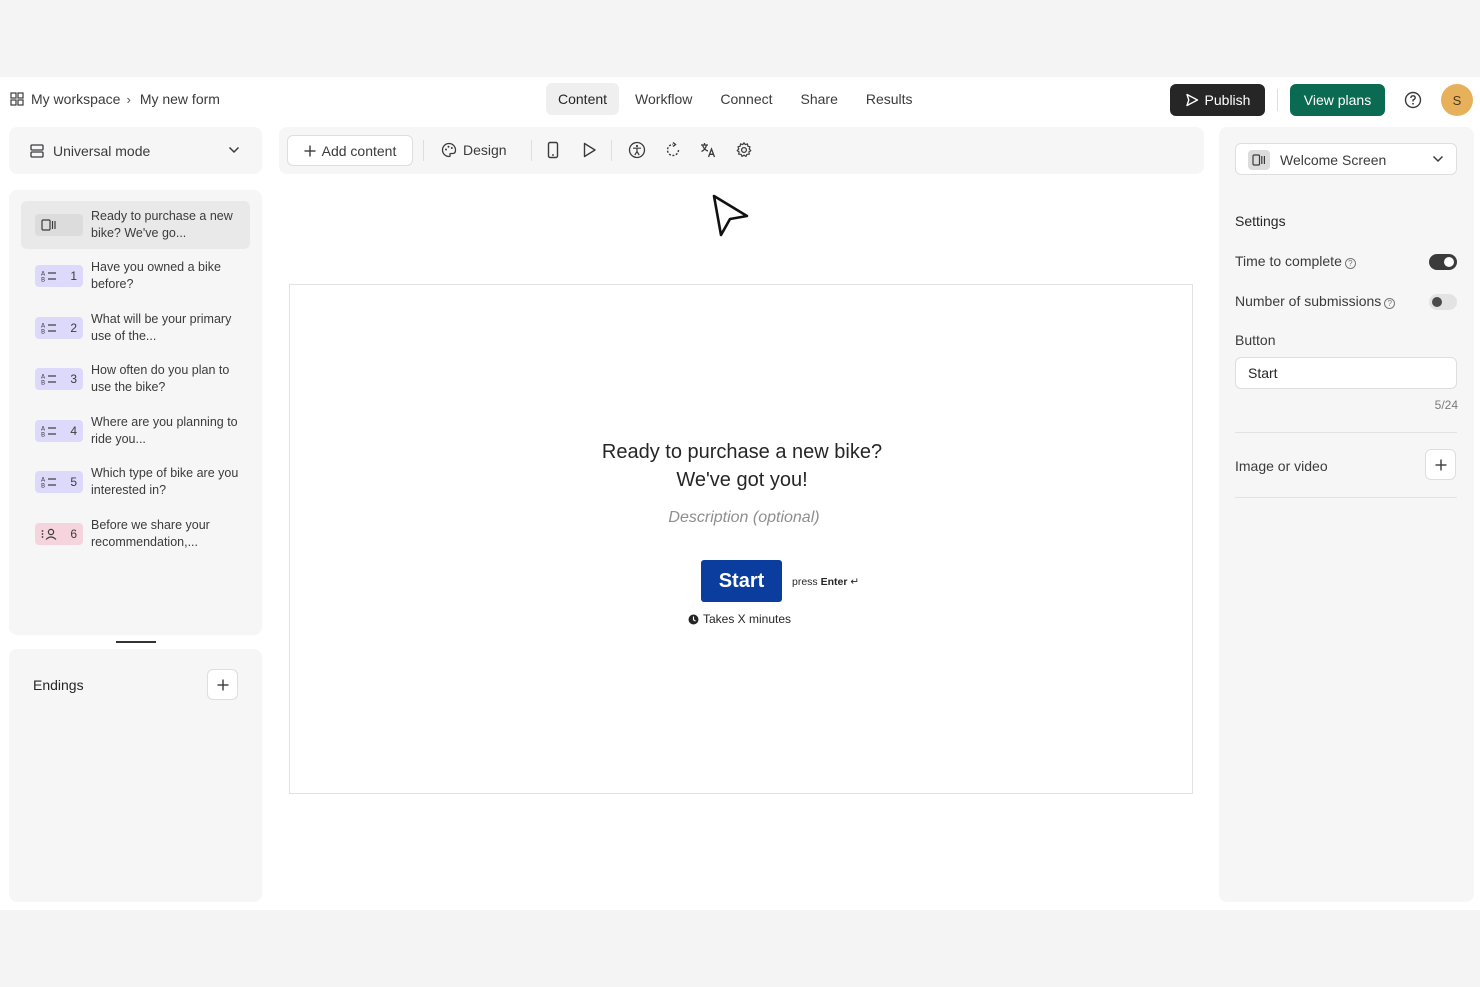  Describe the element at coordinates (1260, 221) in the screenshot. I see `settings-heading: Settings` at that location.